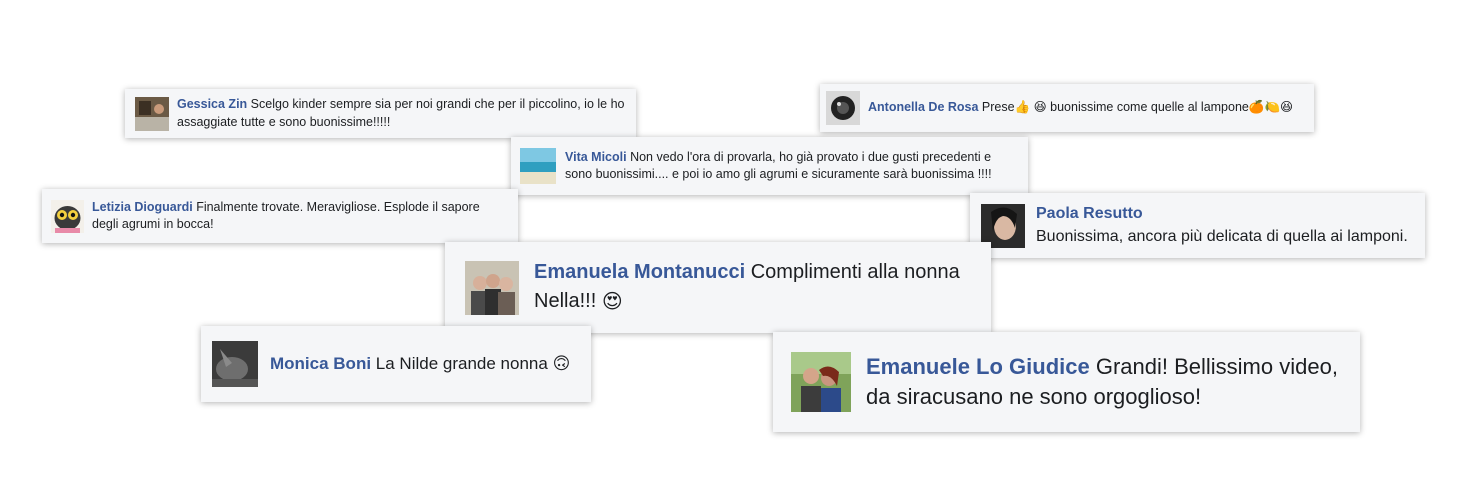 This screenshot has height=499, width=1470. I want to click on avatar-group-photo-icon, so click(492, 287).